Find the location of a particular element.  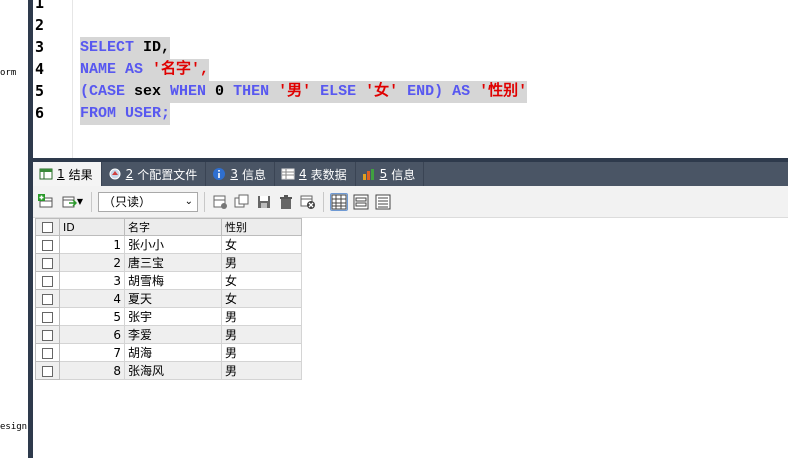

tab-info: 3 信息 is located at coordinates (240, 174).